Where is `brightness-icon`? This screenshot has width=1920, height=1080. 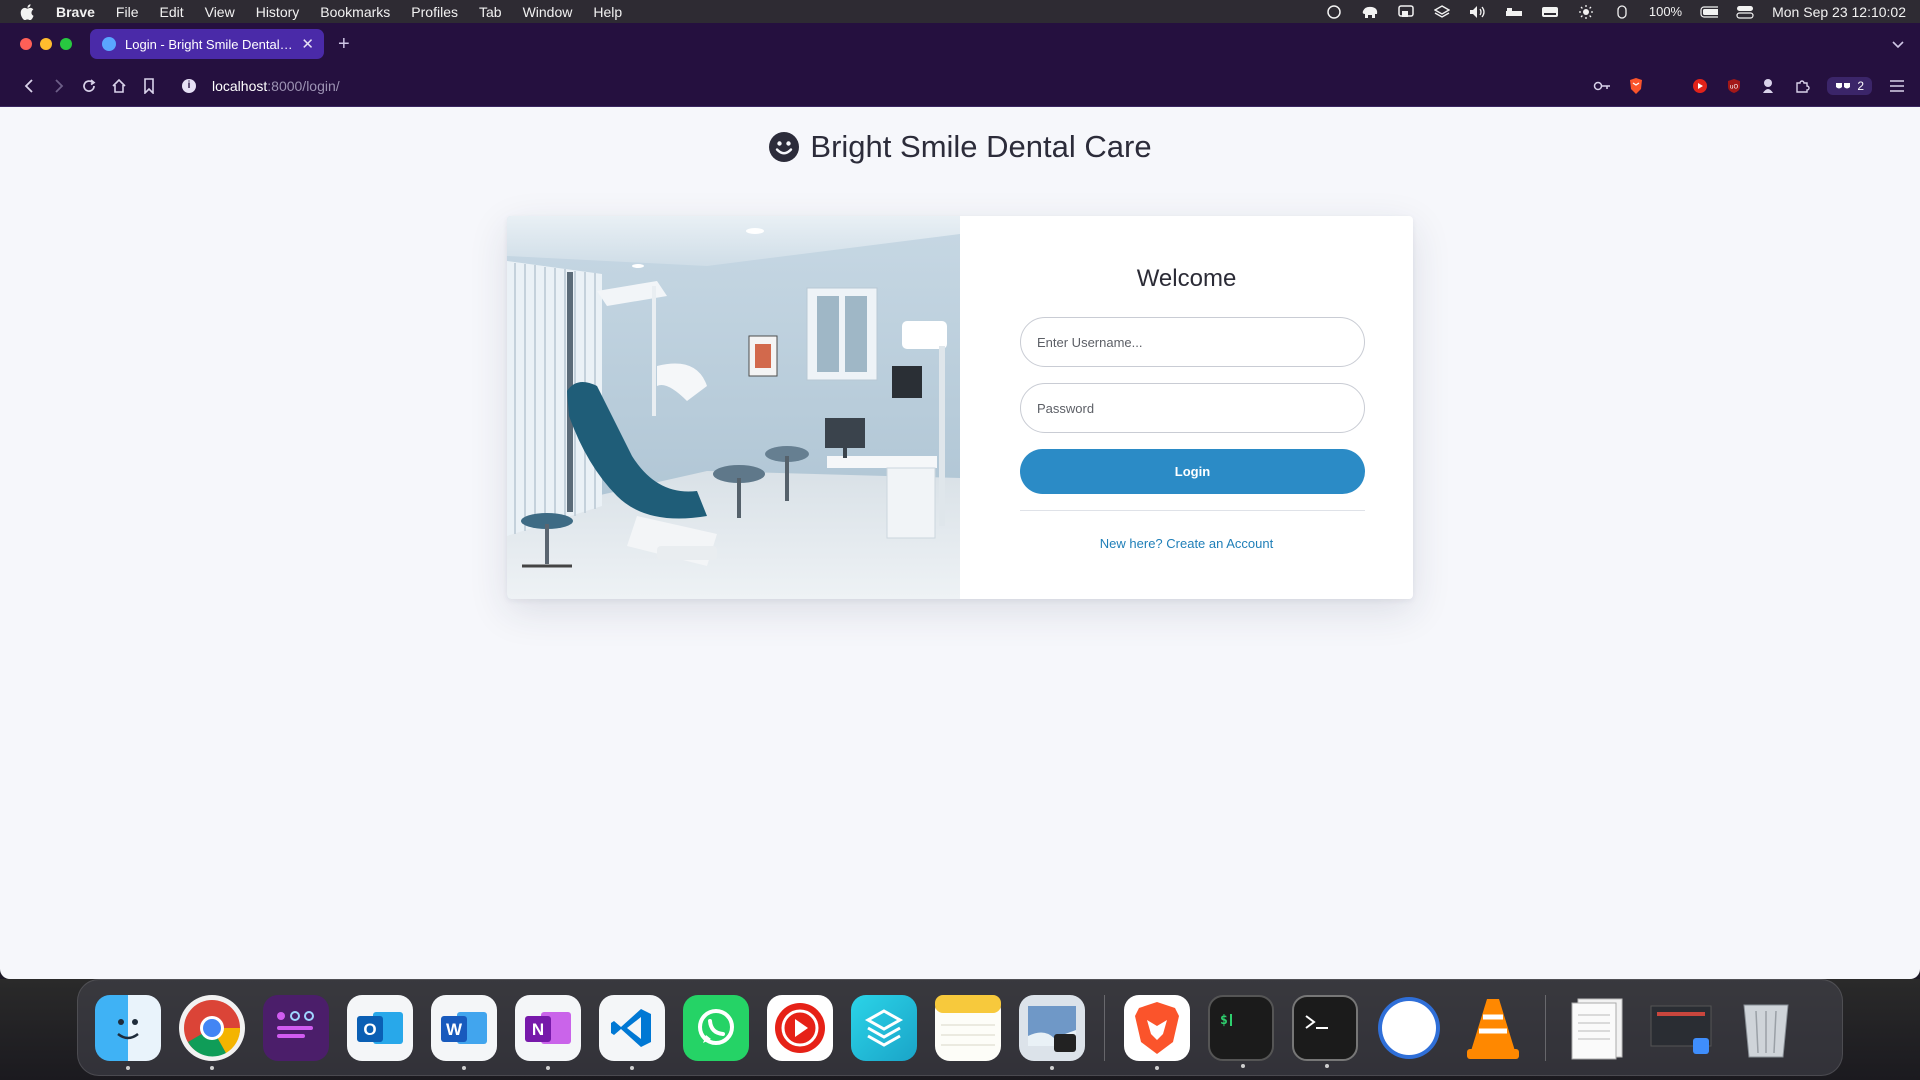
brightness-icon is located at coordinates (1586, 11).